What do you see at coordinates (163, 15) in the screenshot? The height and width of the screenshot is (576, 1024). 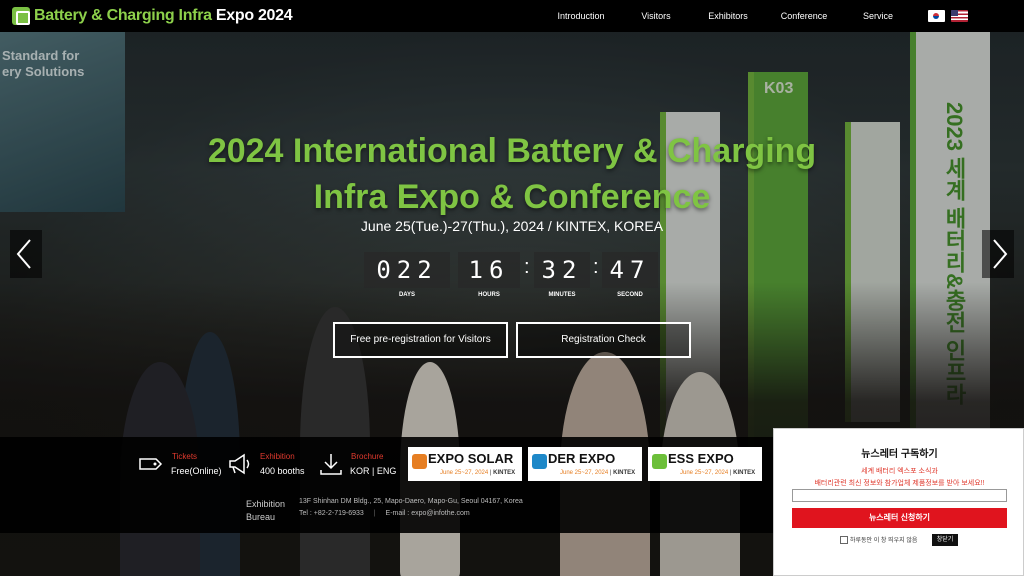 I see `logo-text: Battery & Charging Infra Expo 2024` at bounding box center [163, 15].